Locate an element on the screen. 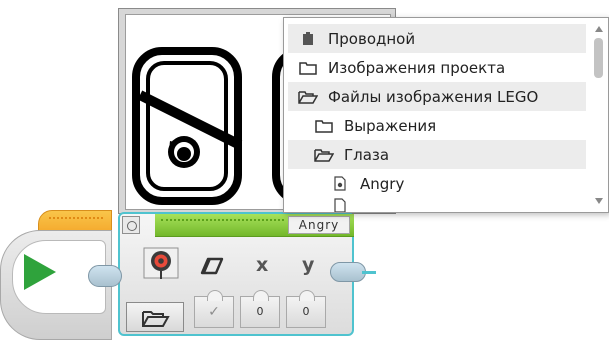  device-icon is located at coordinates (308, 39).